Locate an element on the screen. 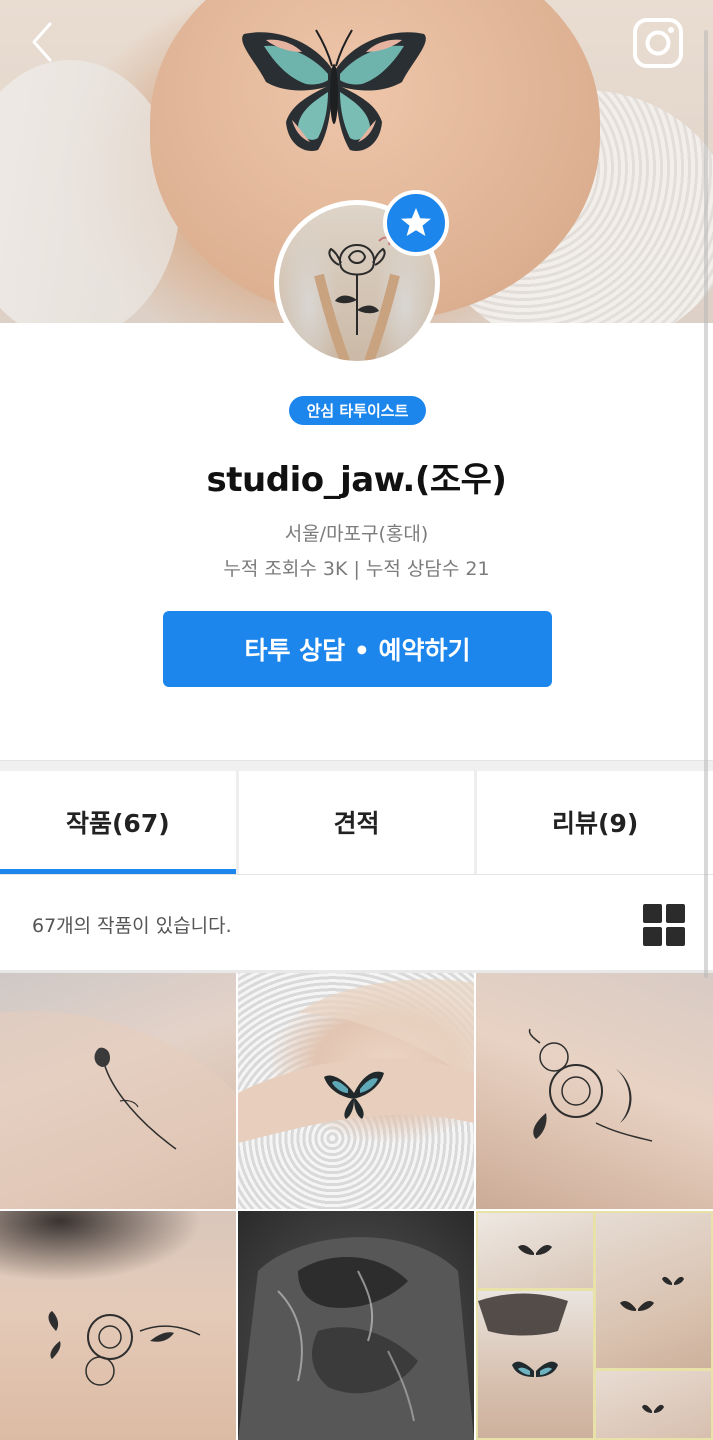  rose-shoulder-tattoo-image is located at coordinates (124, 1348).